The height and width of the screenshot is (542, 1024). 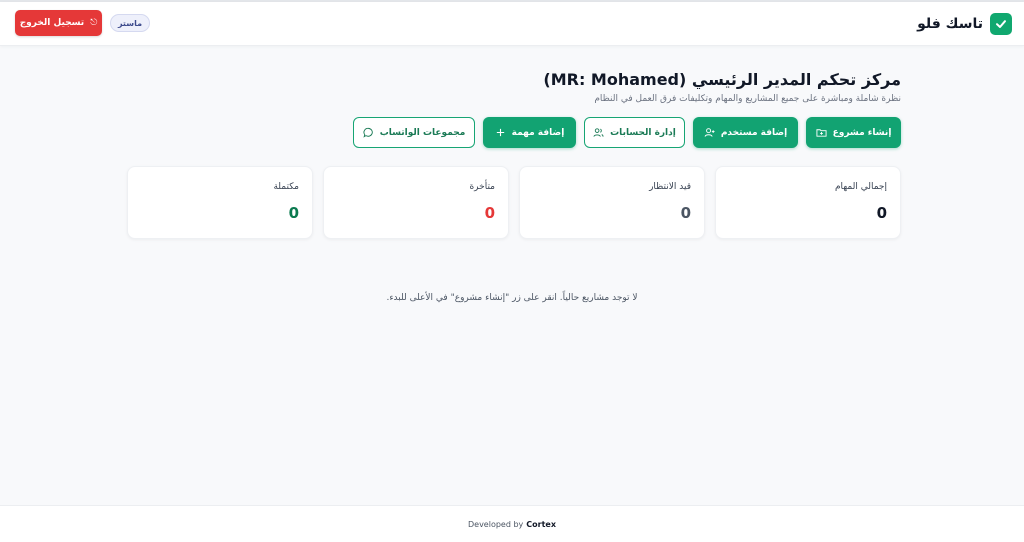 What do you see at coordinates (416, 202) in the screenshot?
I see `stat-card-overdue: متأخرة 0` at bounding box center [416, 202].